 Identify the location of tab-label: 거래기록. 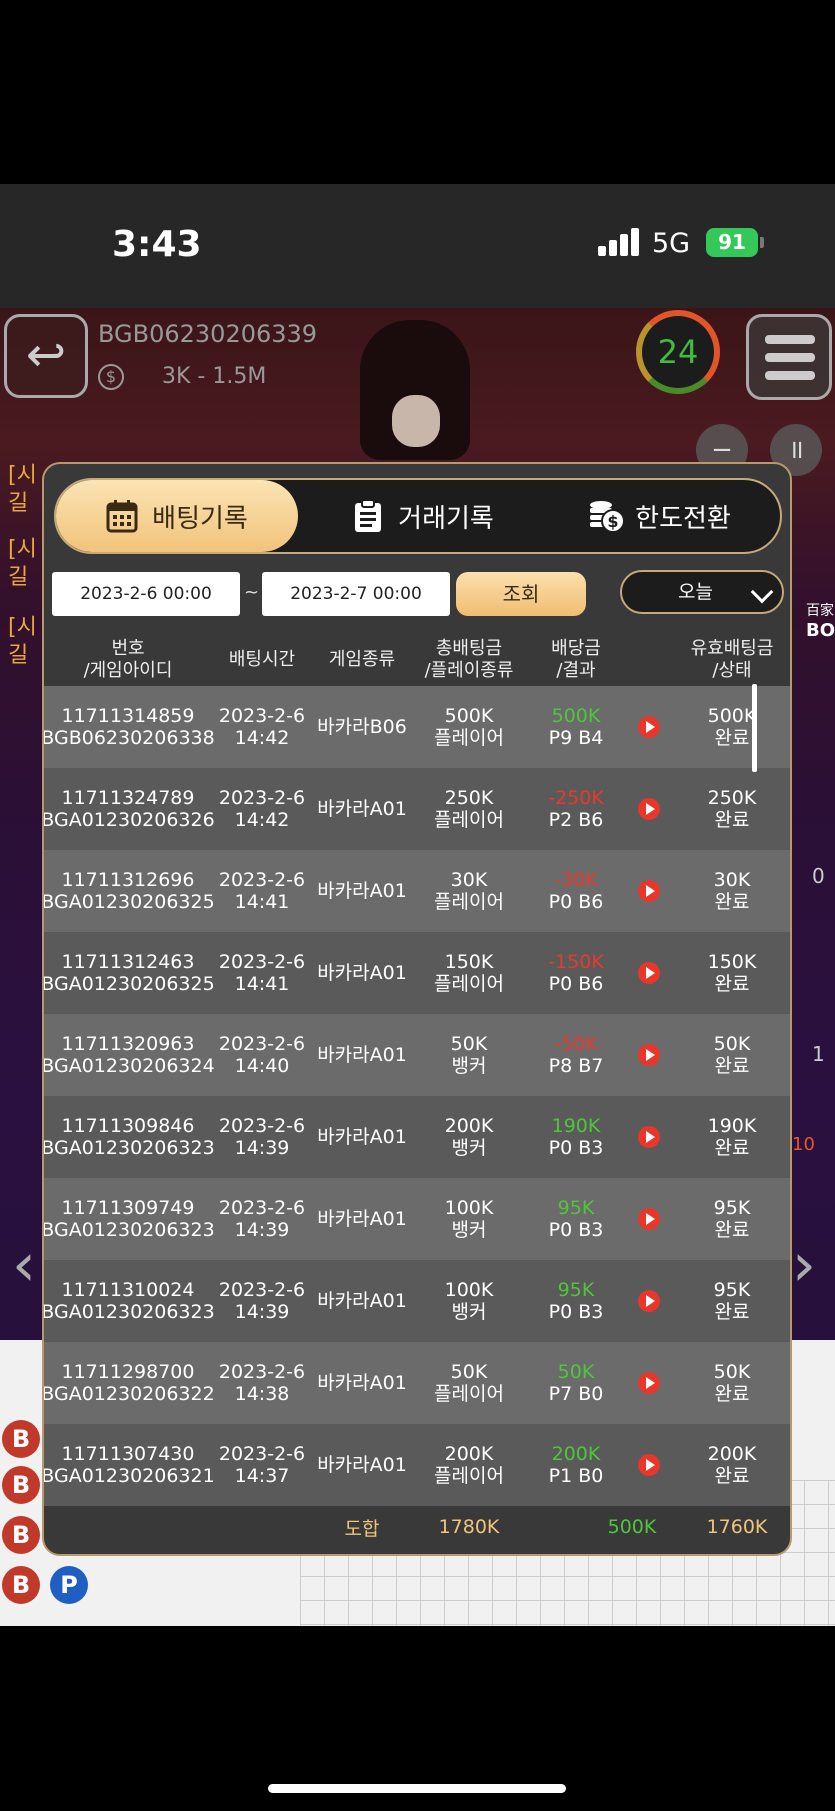
(446, 518).